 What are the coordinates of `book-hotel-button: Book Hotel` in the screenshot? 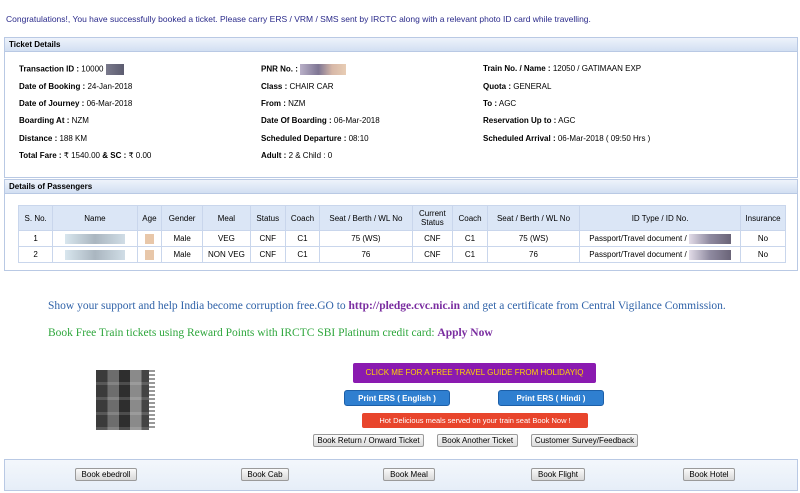 It's located at (709, 474).